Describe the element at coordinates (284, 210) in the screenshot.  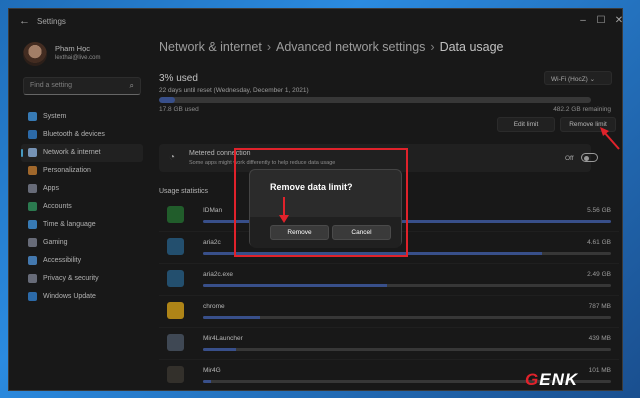
I see `annotation-arrow-remove` at that location.